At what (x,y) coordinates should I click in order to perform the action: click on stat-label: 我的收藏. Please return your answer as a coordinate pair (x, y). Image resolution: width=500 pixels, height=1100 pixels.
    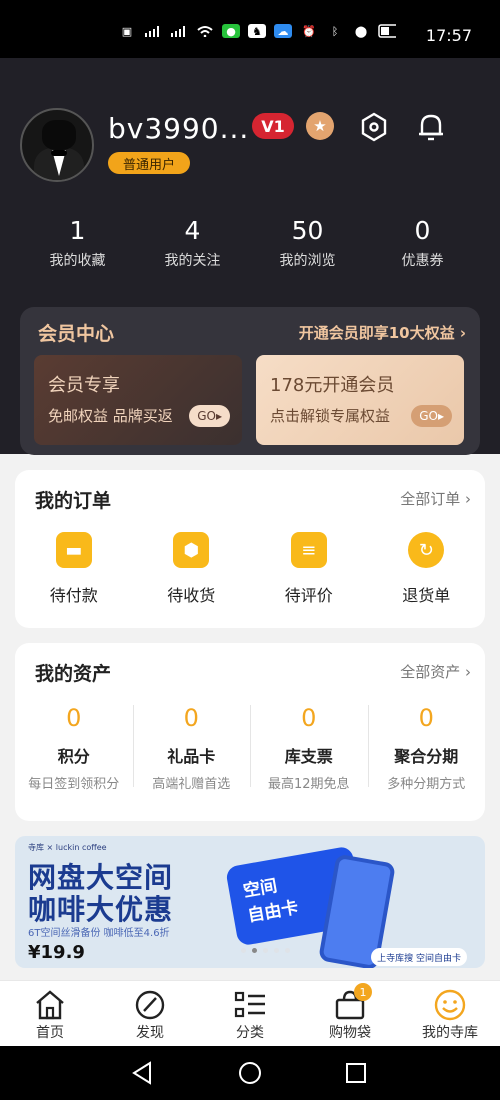
    Looking at the image, I should click on (77, 261).